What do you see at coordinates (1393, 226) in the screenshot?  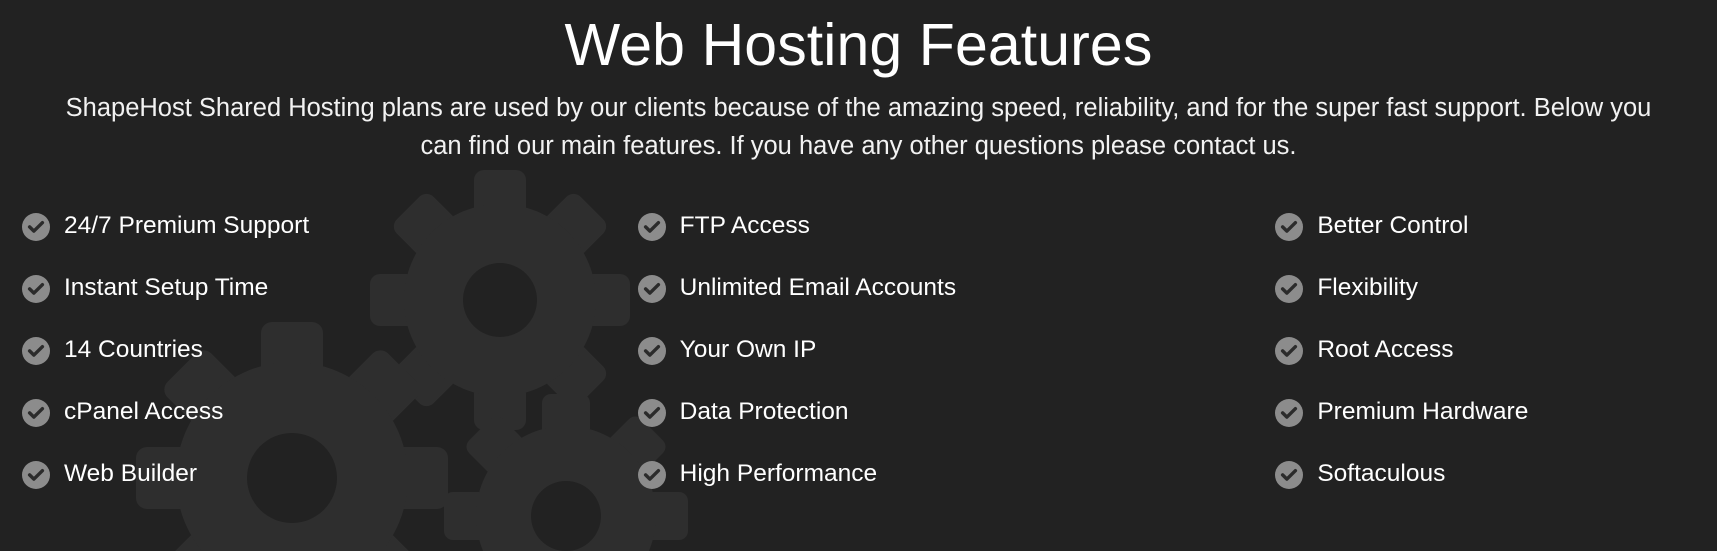 I see `feature-label: Better Control` at bounding box center [1393, 226].